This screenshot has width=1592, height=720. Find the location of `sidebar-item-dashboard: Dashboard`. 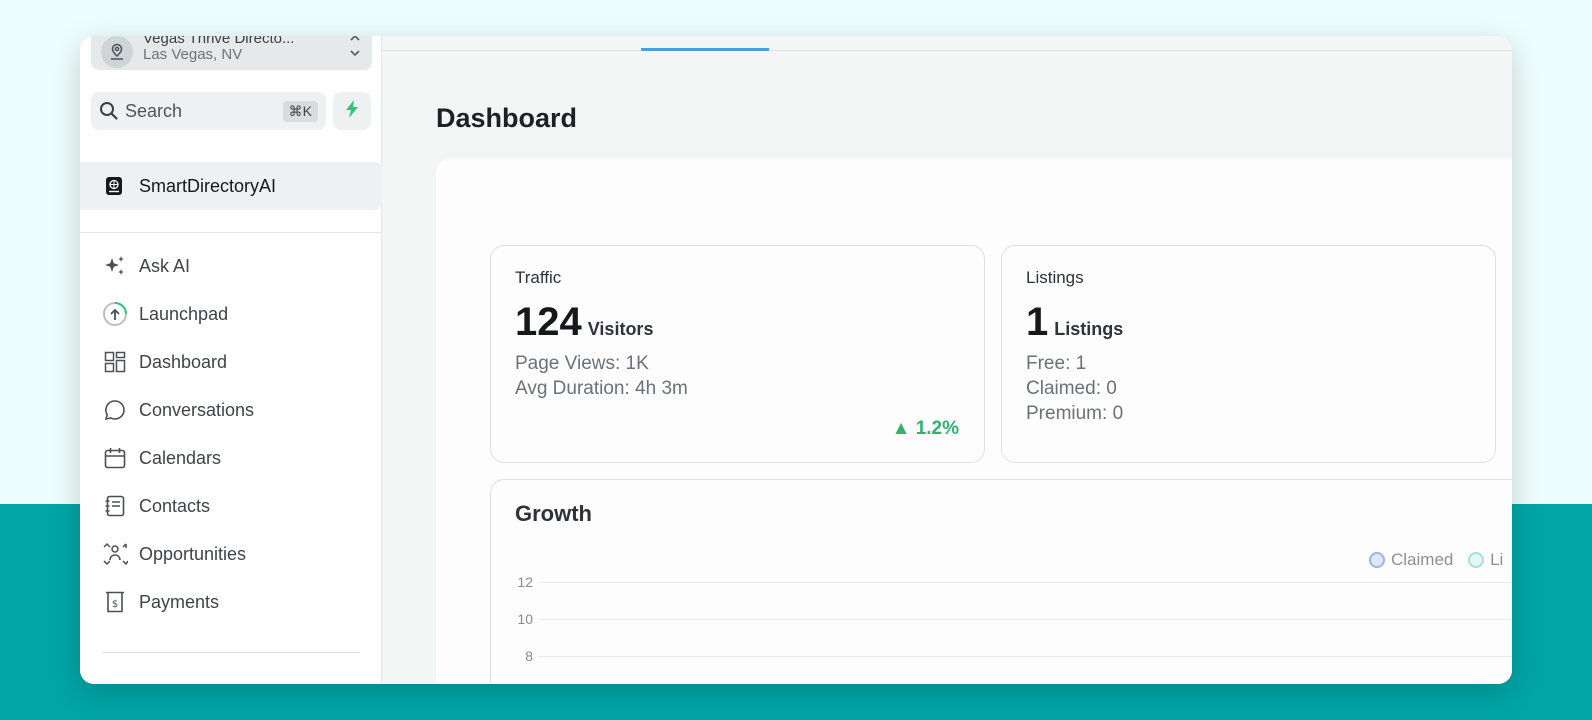

sidebar-item-dashboard: Dashboard is located at coordinates (231, 362).